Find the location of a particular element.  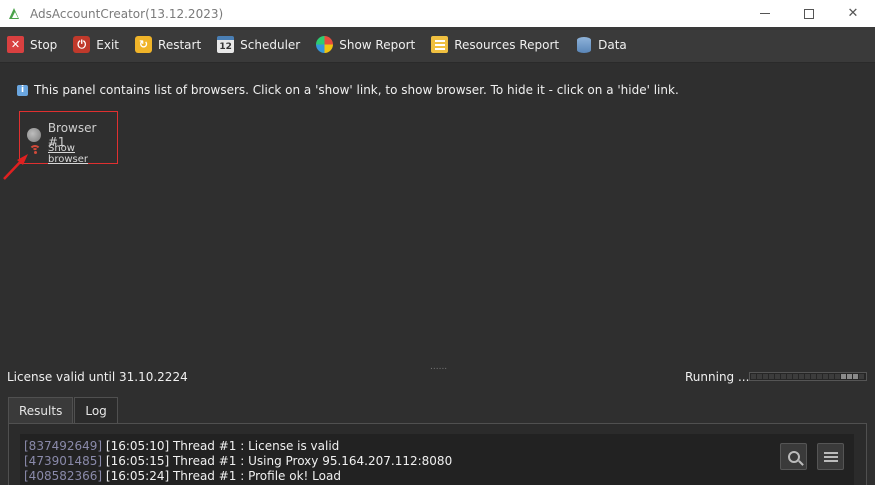

resources-report-button: Resources Report is located at coordinates (495, 45).